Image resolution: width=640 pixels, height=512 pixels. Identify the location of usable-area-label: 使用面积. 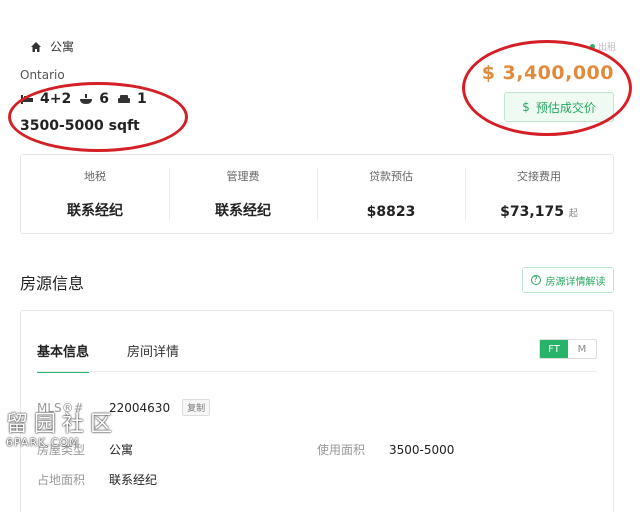
(341, 450).